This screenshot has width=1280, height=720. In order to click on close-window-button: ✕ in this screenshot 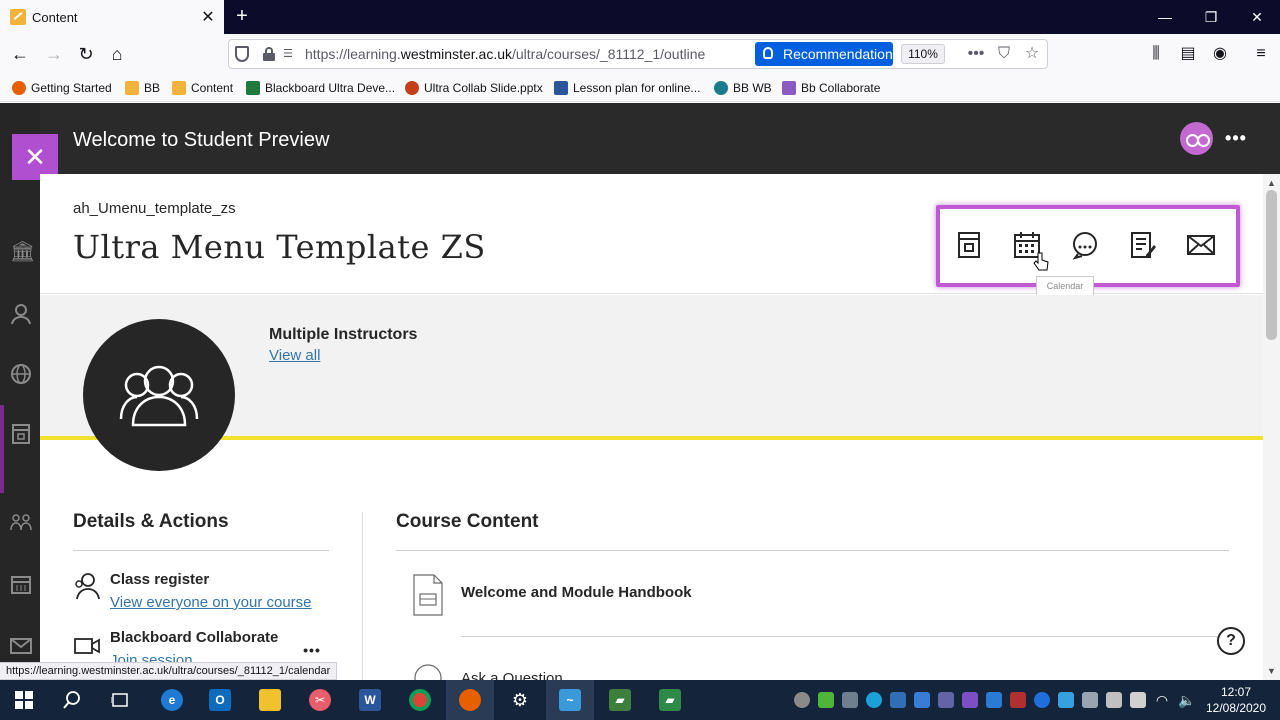, I will do `click(1257, 17)`.